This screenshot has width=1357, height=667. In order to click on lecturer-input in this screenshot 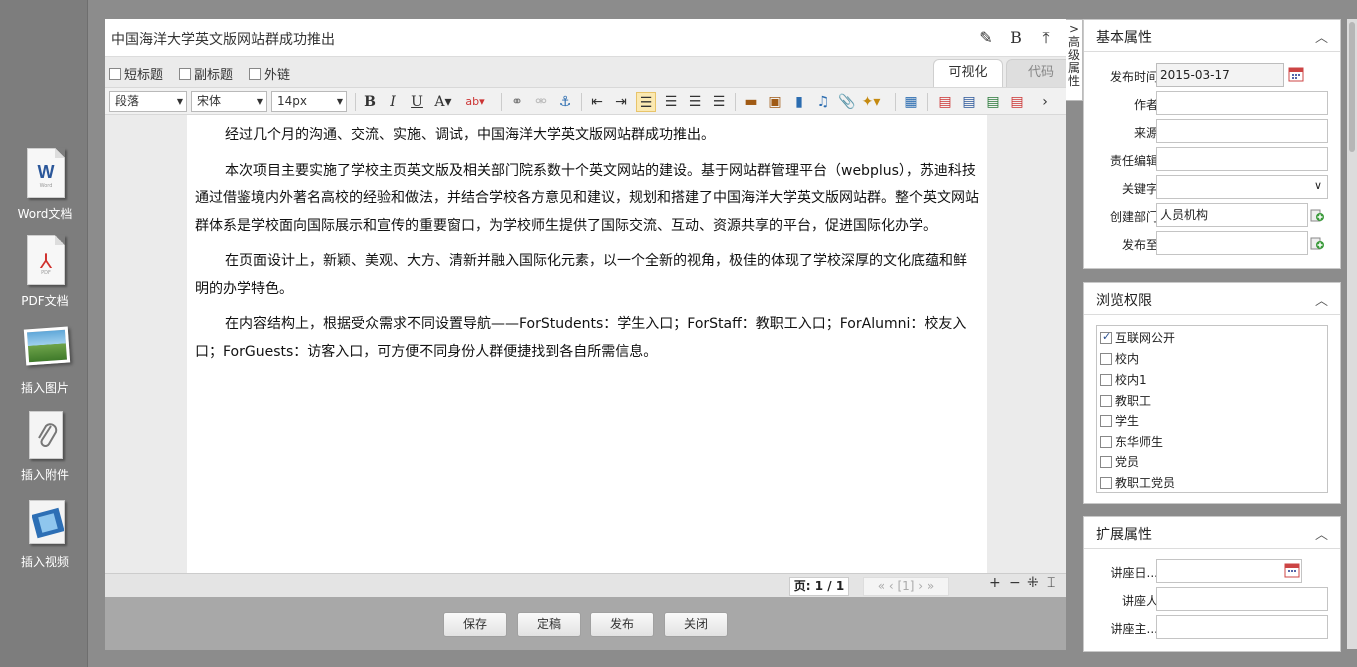, I will do `click(1242, 599)`.